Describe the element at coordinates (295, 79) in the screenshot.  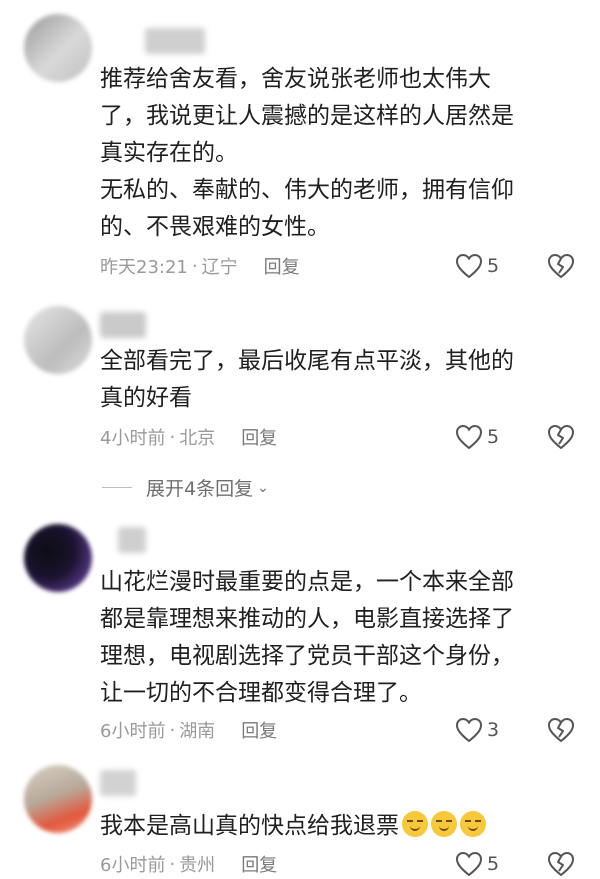
I see `comment-line: 推荐给舍友看，舍友说张老师也太伟大` at that location.